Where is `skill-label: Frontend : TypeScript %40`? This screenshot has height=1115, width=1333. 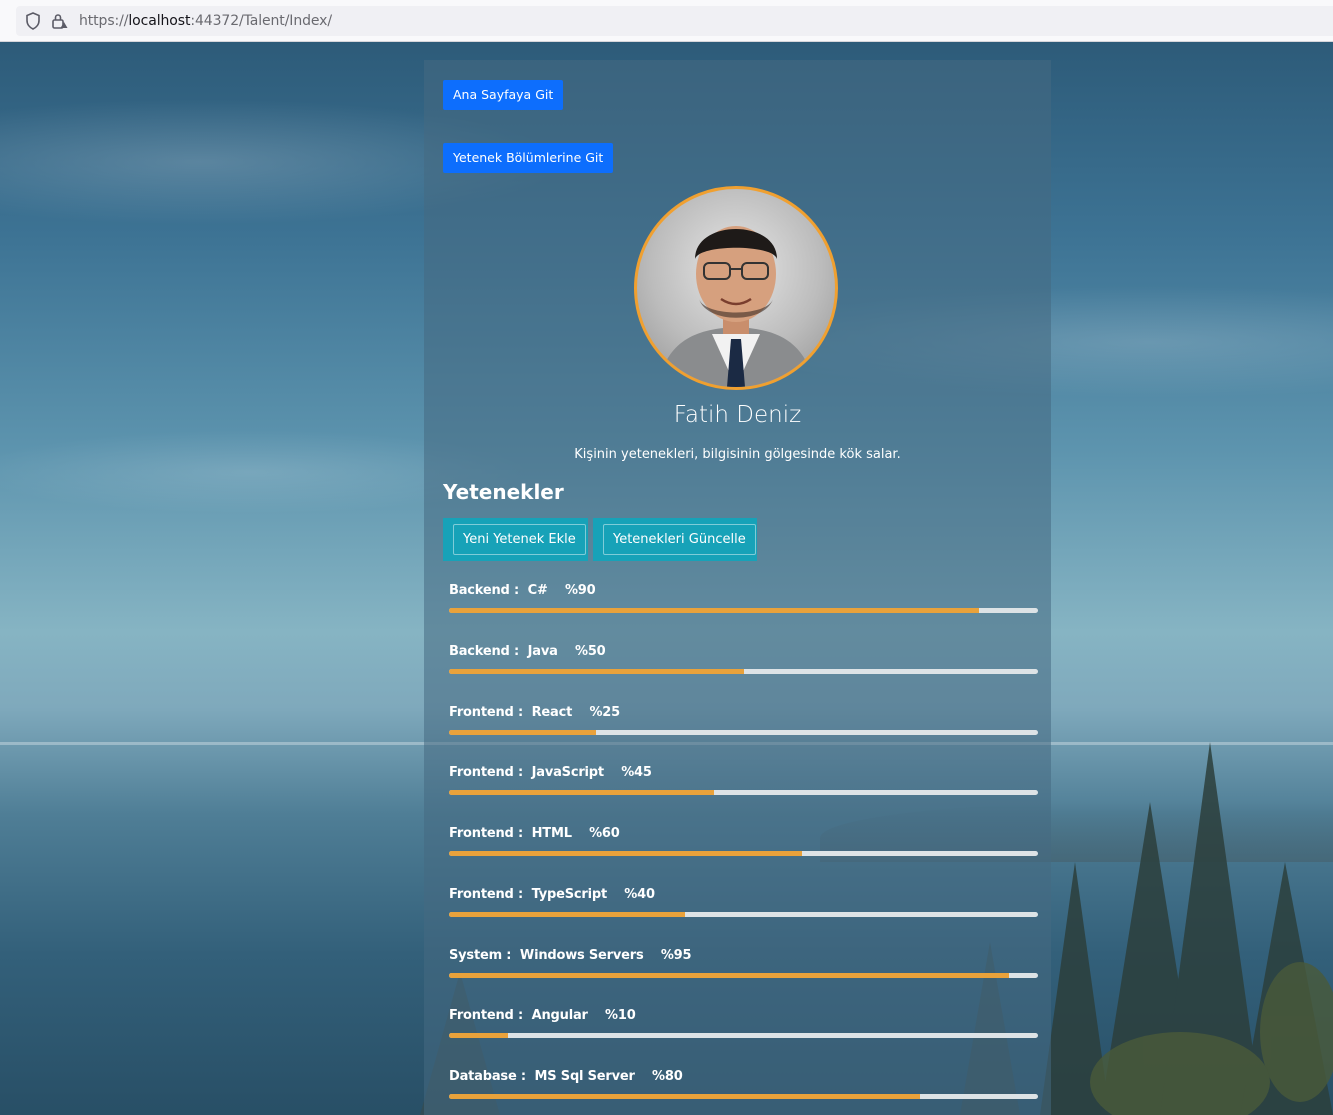
skill-label: Frontend : TypeScript %40 is located at coordinates (552, 894).